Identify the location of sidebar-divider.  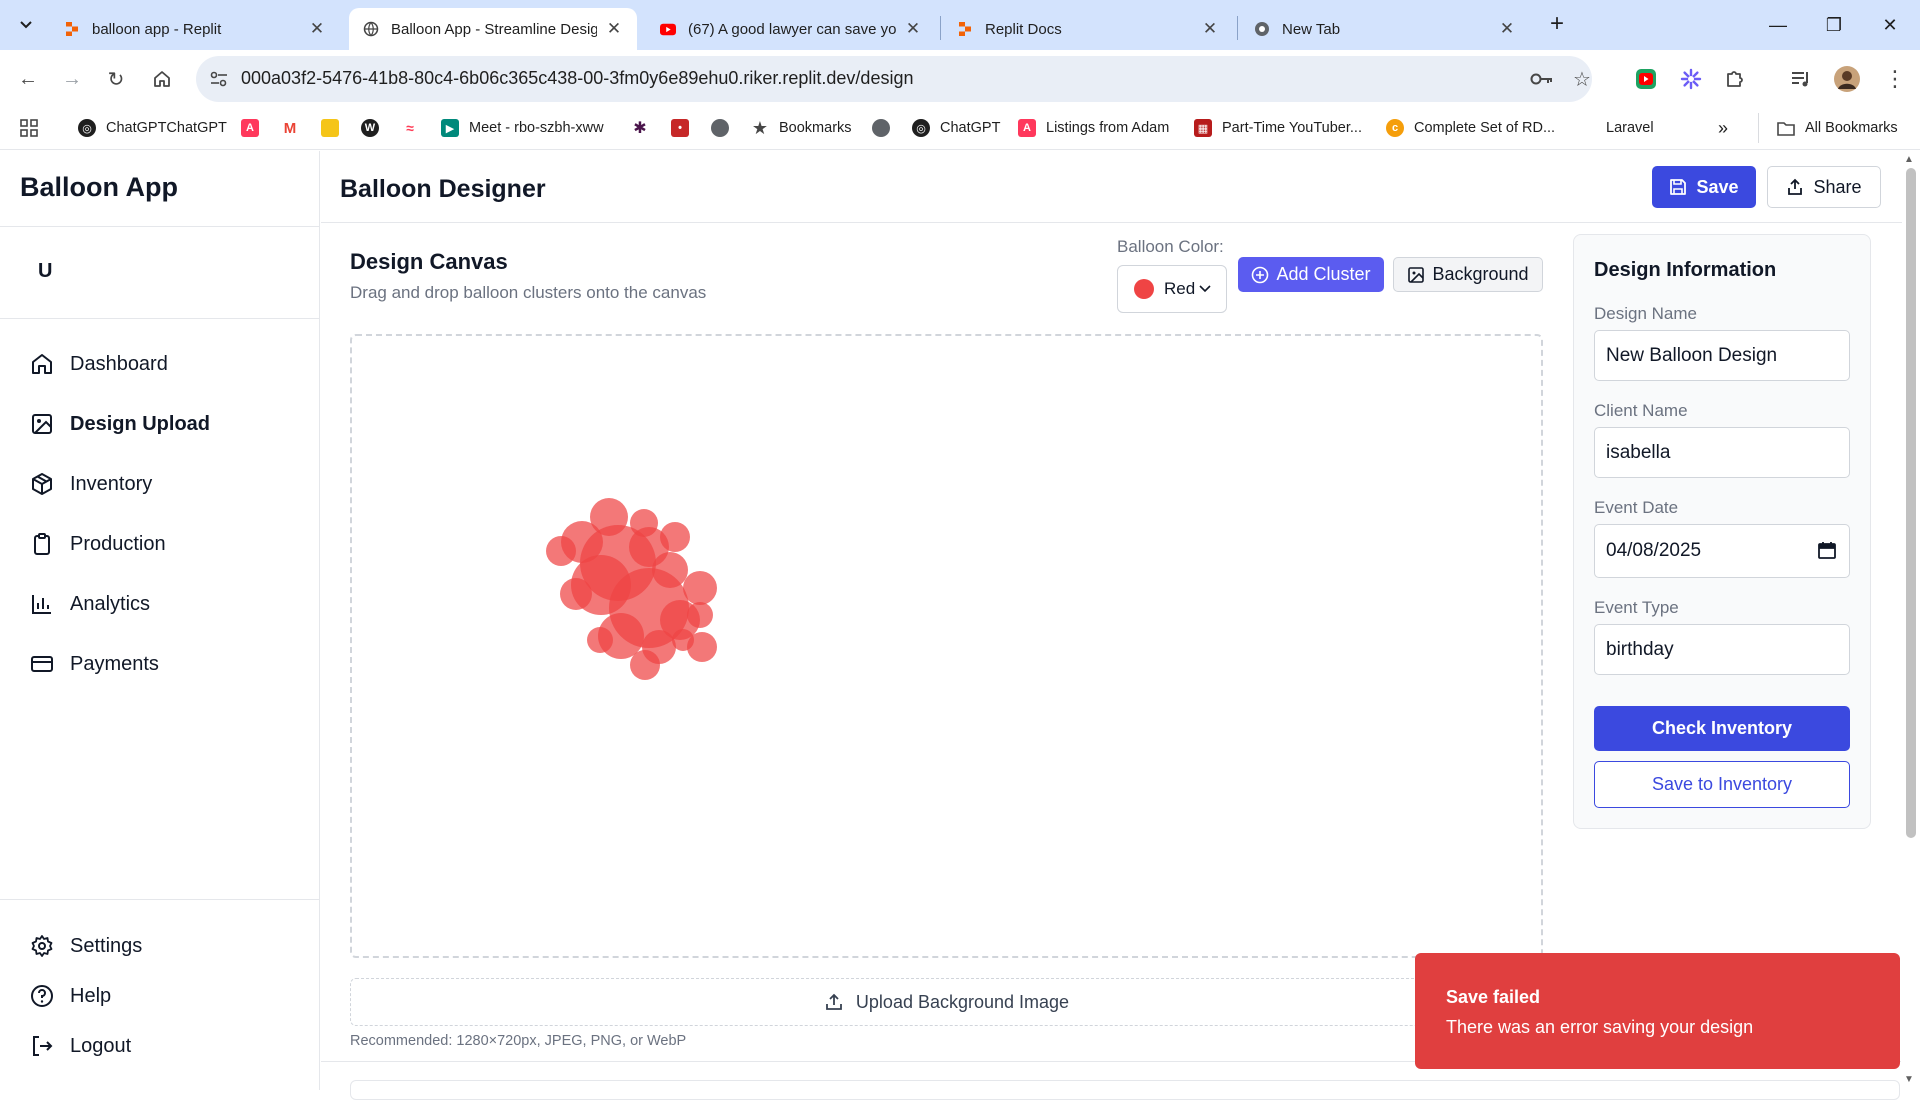
(160, 226).